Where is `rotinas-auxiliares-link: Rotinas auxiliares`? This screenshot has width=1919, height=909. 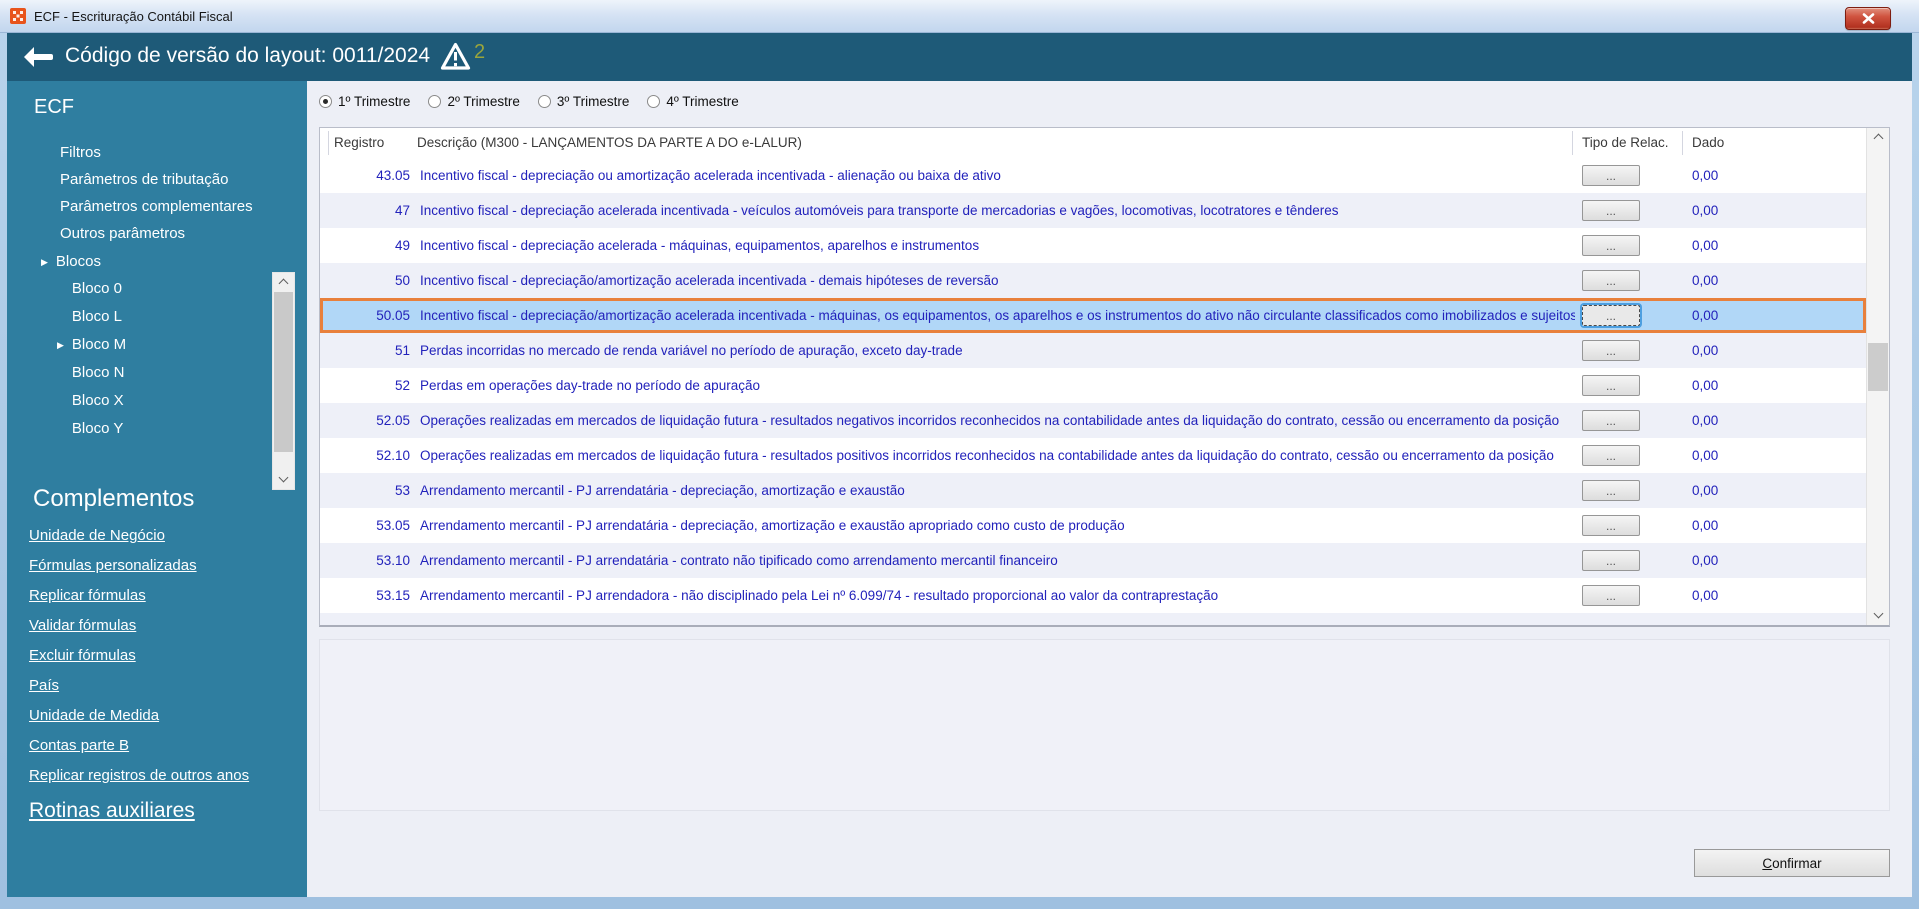
rotinas-auxiliares-link: Rotinas auxiliares is located at coordinates (112, 811).